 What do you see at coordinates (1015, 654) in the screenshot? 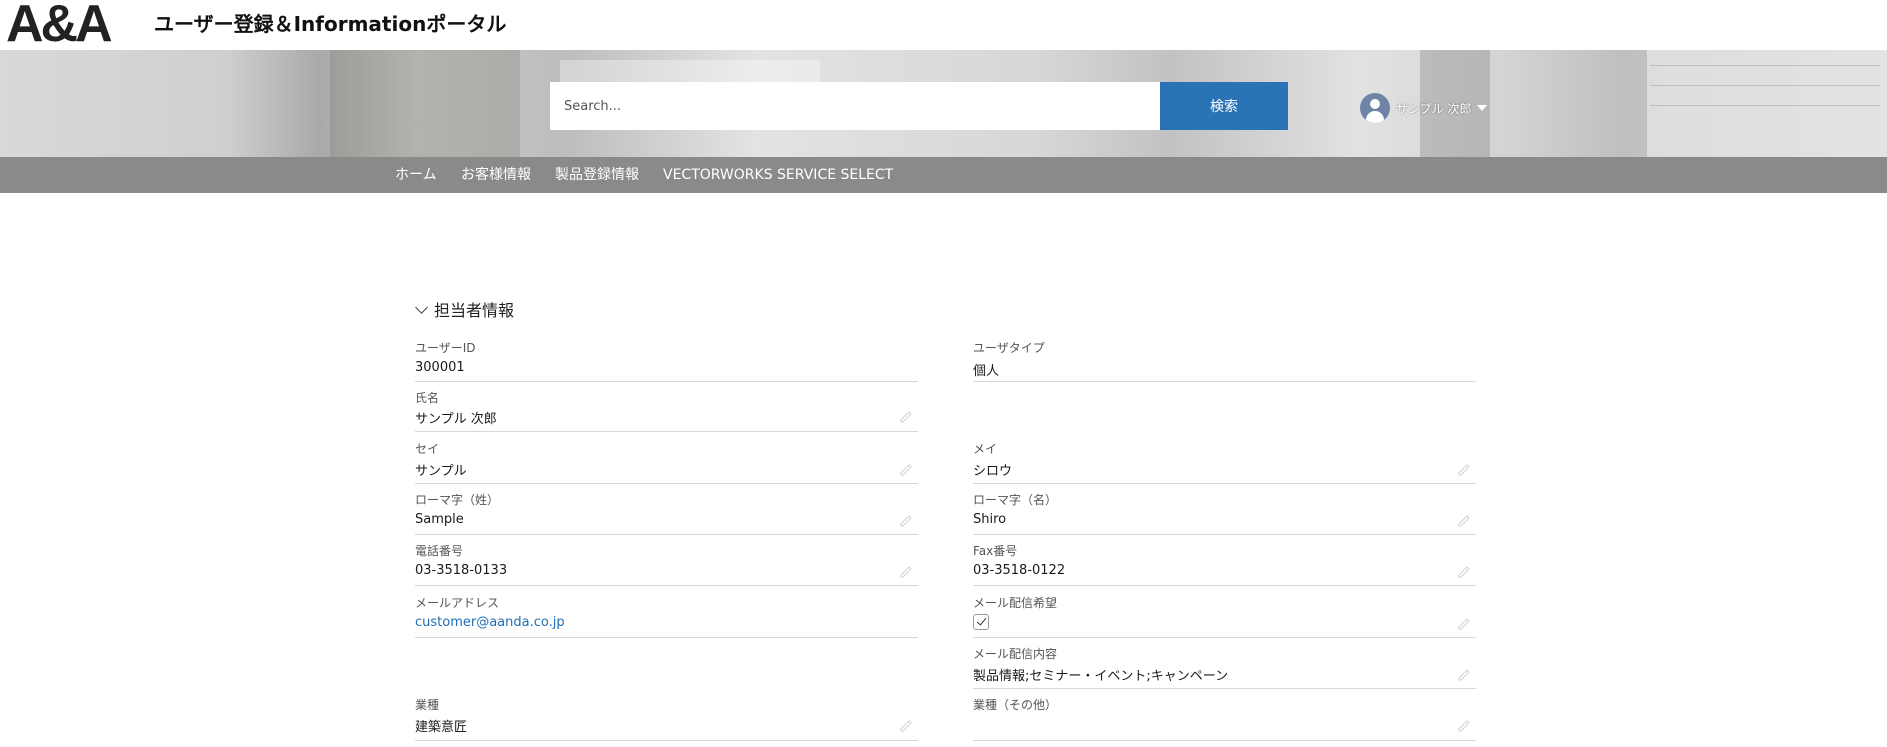
I see `field-label: メール配信内容` at bounding box center [1015, 654].